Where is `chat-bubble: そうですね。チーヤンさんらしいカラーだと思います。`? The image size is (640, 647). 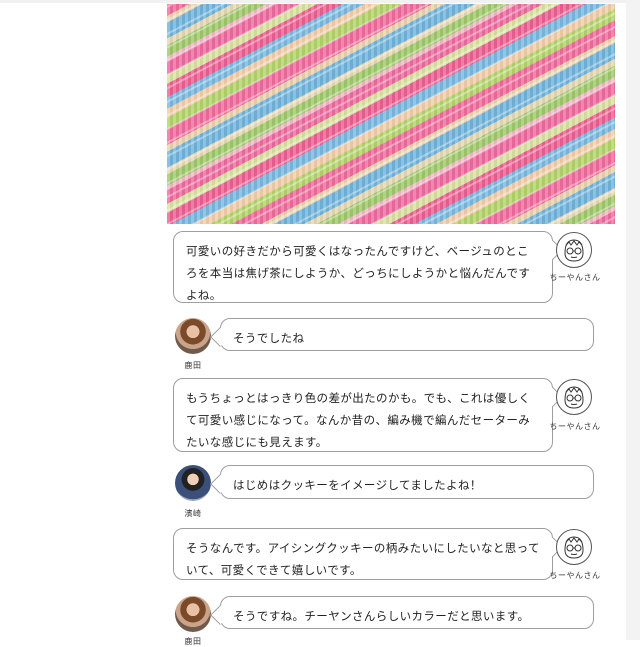 chat-bubble: そうですね。チーヤンさんらしいカラーだと思います。 is located at coordinates (407, 612).